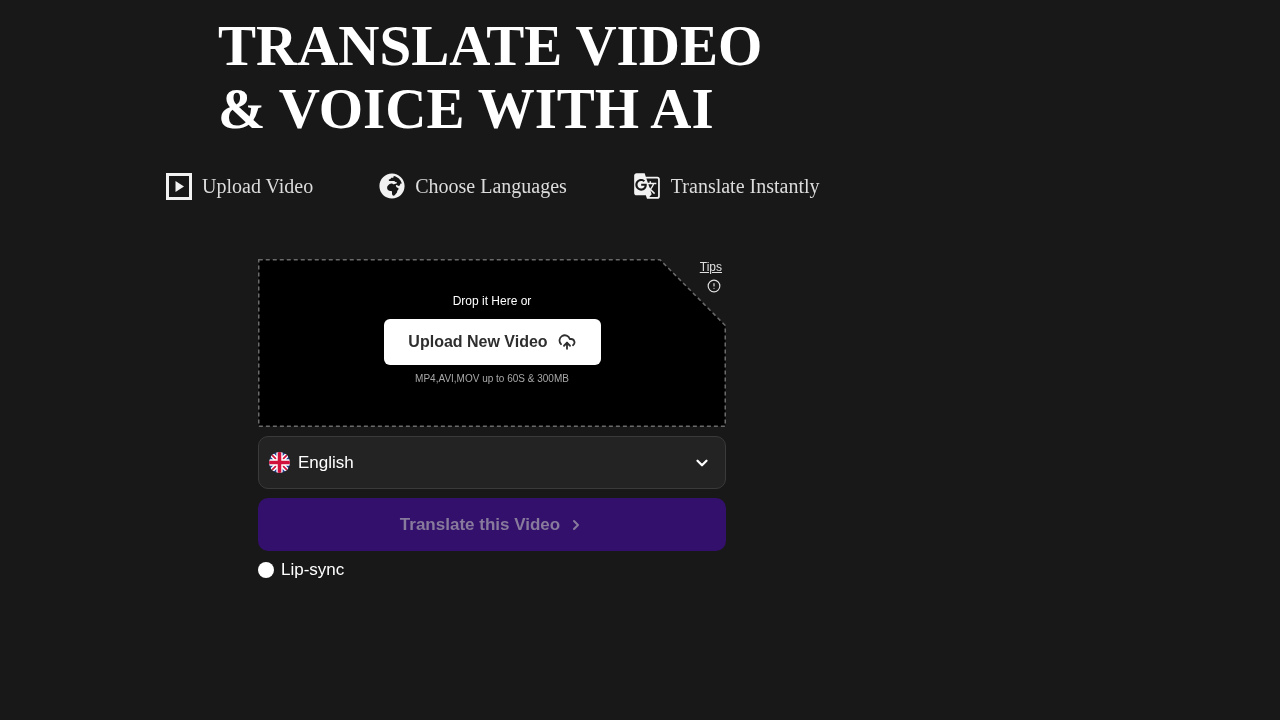 This screenshot has height=720, width=1280. I want to click on step-label: Choose Languages, so click(491, 186).